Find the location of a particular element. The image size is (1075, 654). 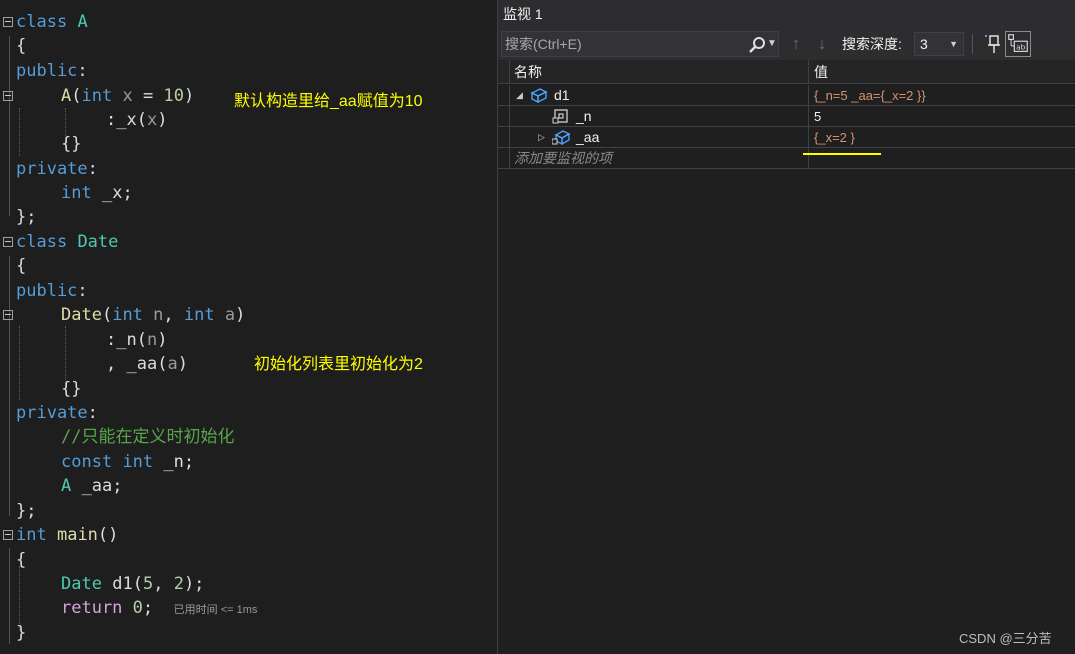

code-line: int main() is located at coordinates (248, 535).